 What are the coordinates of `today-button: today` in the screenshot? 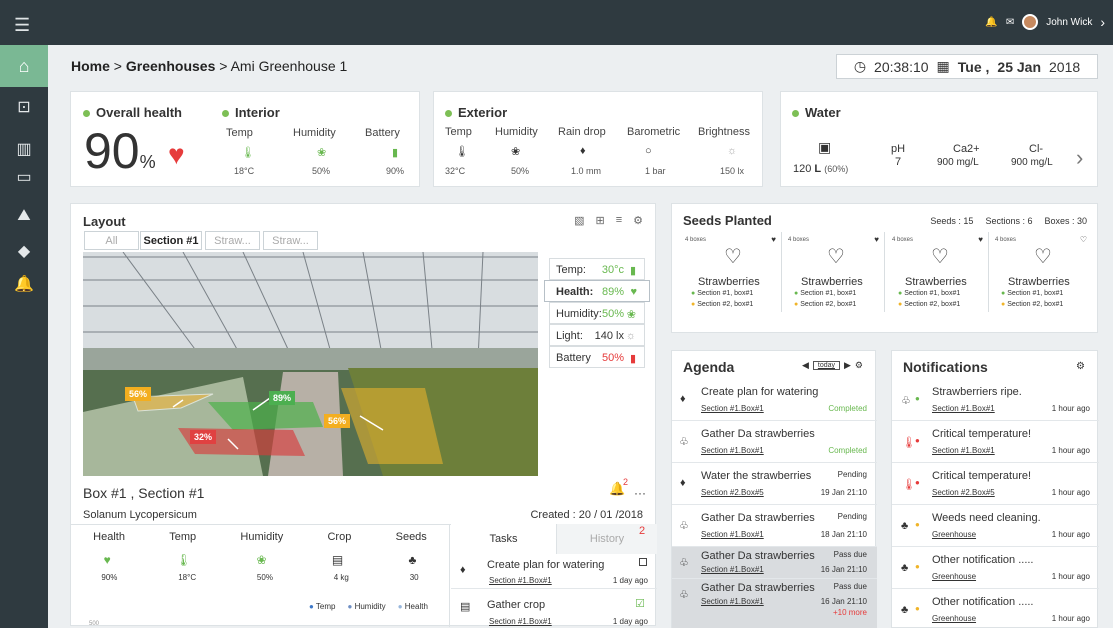 It's located at (826, 365).